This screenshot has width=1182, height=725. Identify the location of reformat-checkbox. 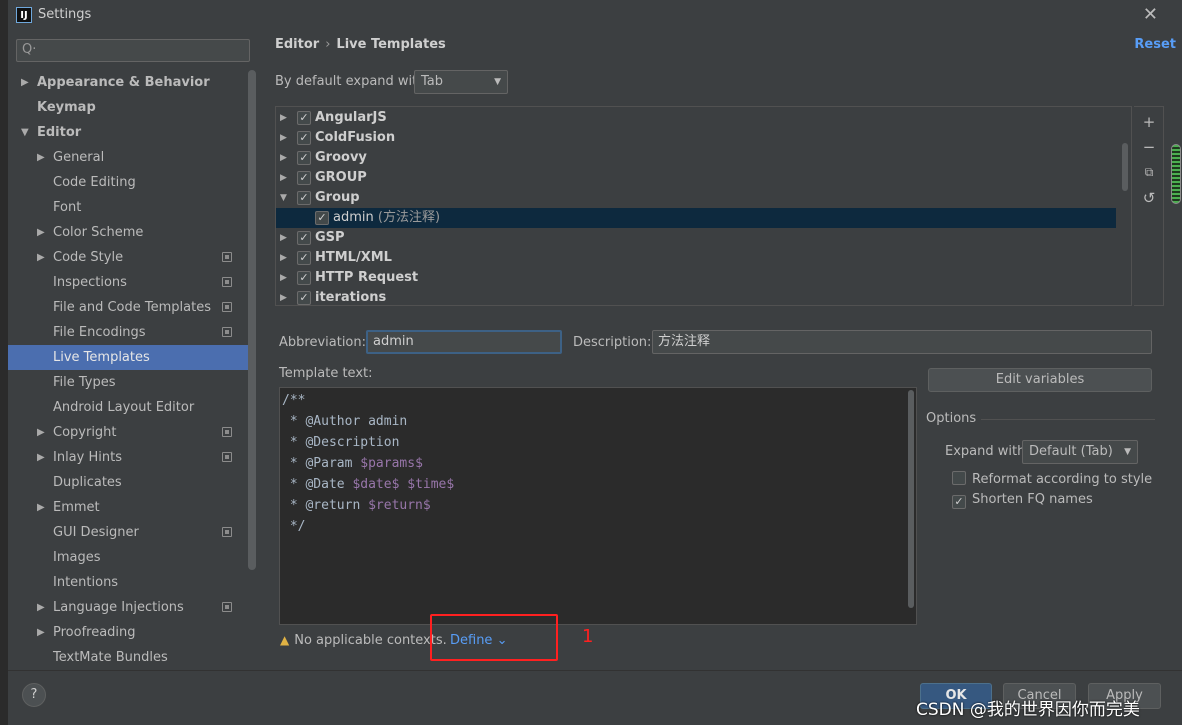
(959, 478).